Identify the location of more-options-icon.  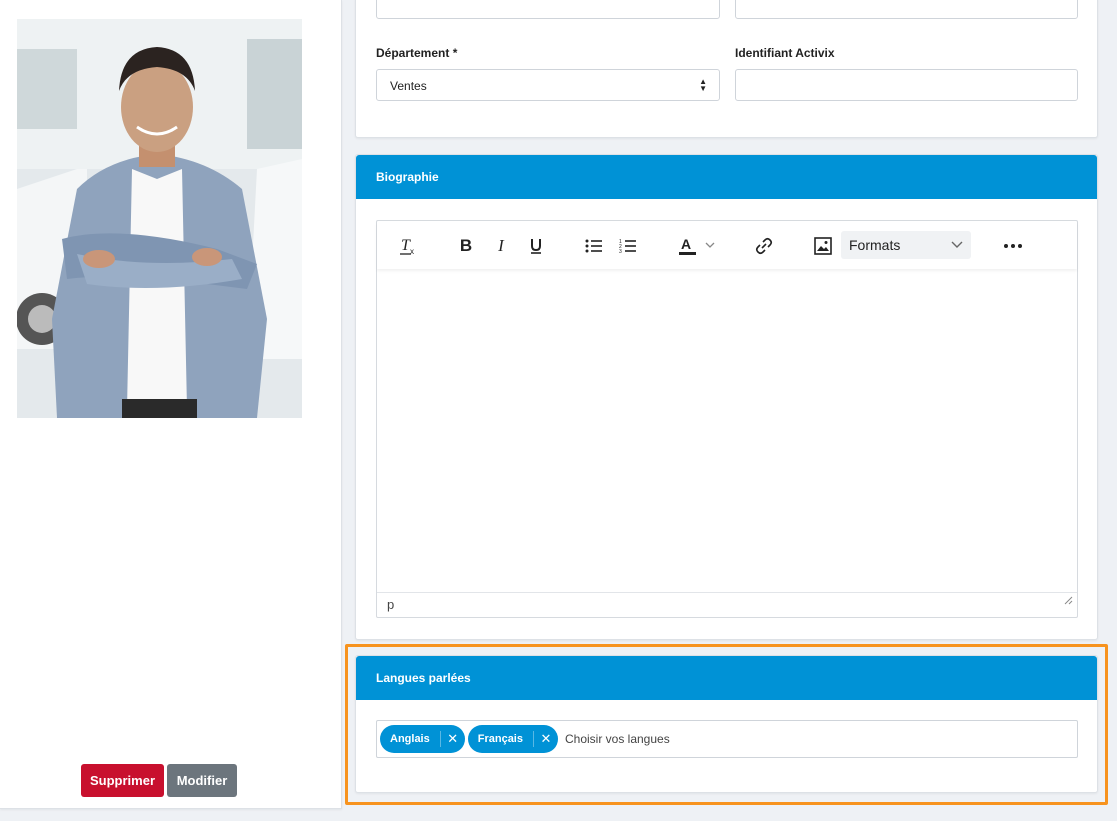
(1013, 246).